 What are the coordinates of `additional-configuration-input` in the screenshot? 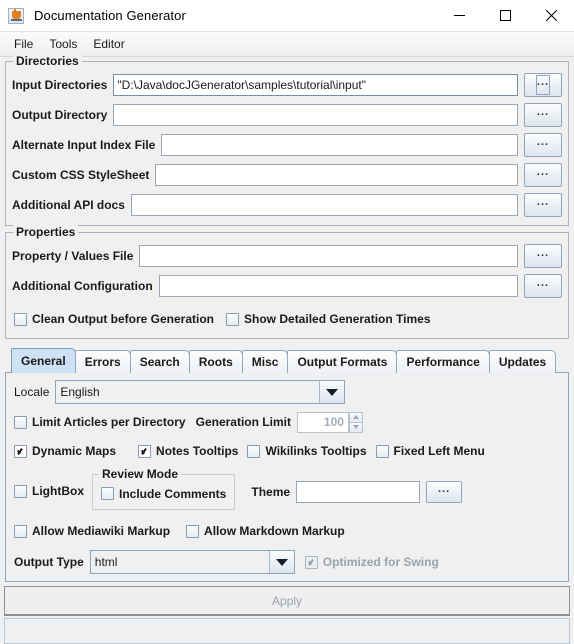 It's located at (338, 286).